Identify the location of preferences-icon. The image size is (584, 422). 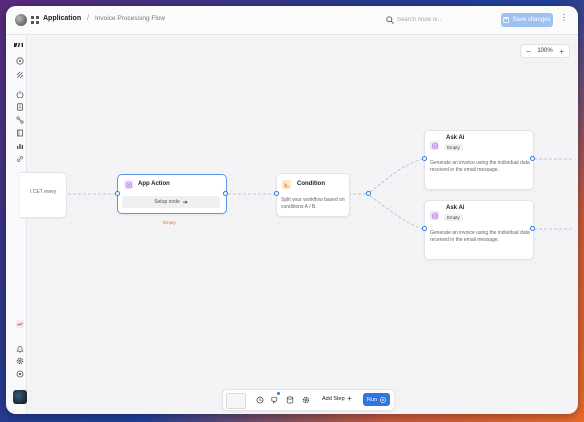
(20, 374).